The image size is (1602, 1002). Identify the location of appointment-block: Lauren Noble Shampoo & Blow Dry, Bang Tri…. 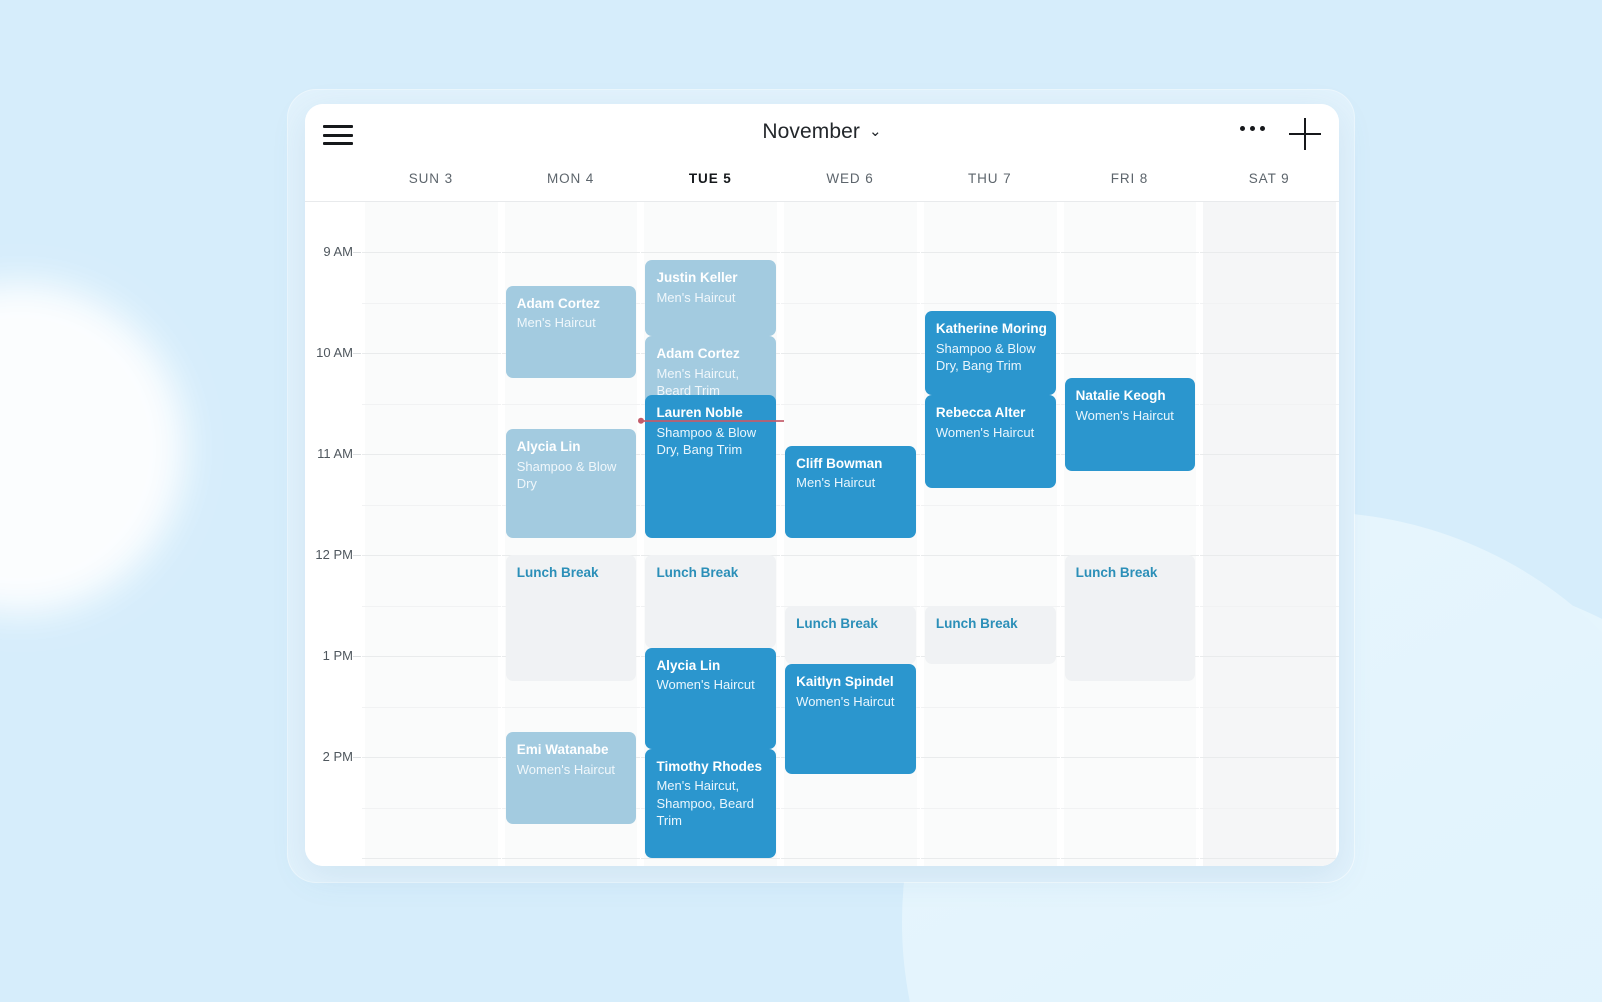
(711, 467).